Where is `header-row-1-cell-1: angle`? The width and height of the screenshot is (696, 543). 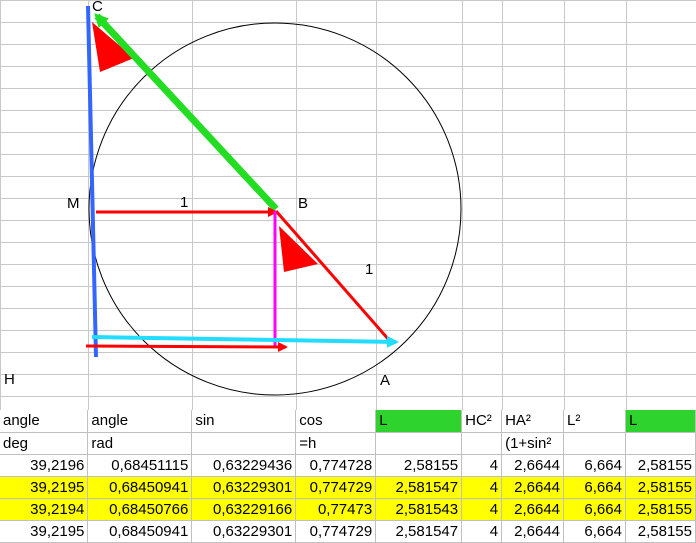 header-row-1-cell-1: angle is located at coordinates (140, 421).